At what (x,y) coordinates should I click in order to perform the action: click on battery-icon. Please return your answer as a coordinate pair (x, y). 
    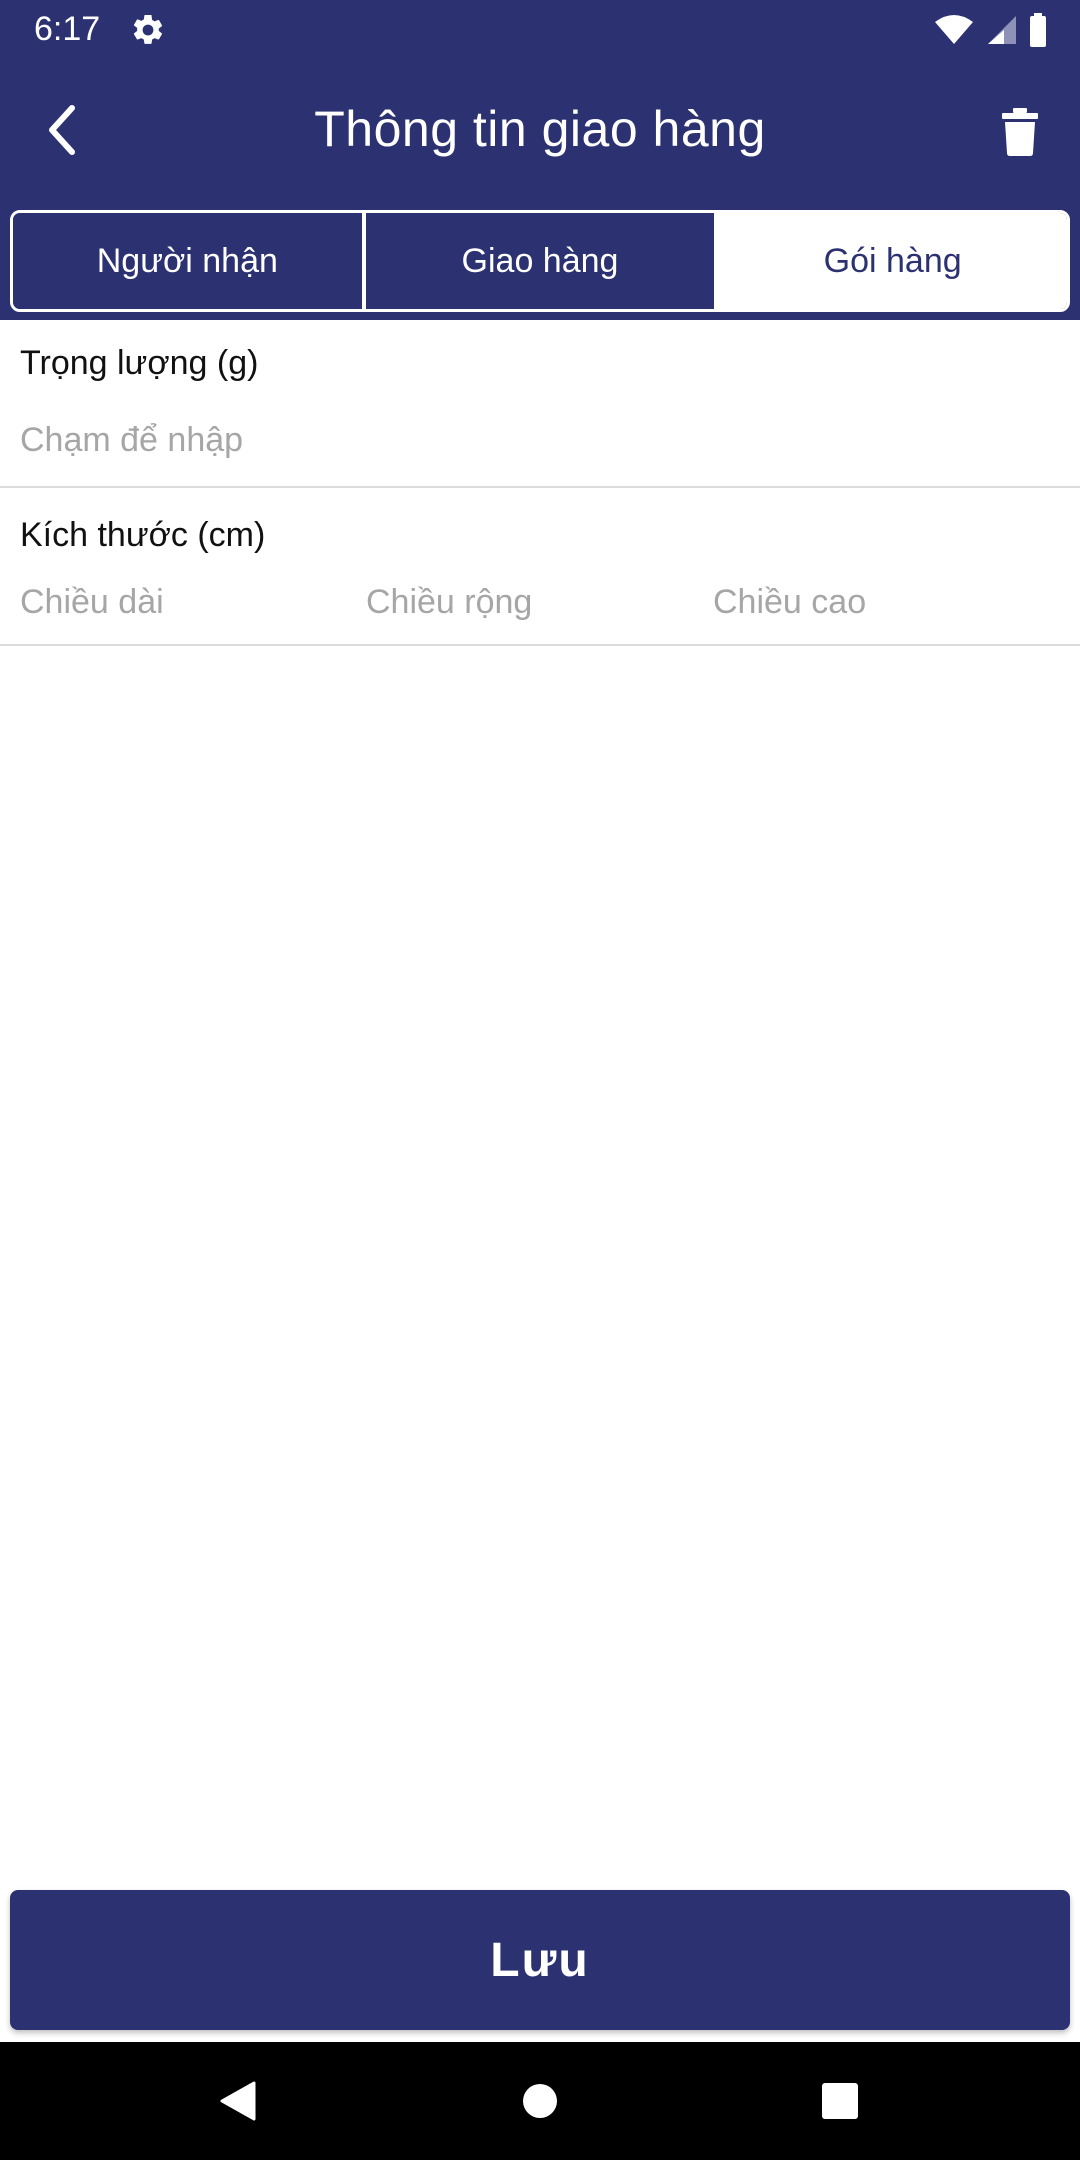
    Looking at the image, I should click on (1038, 30).